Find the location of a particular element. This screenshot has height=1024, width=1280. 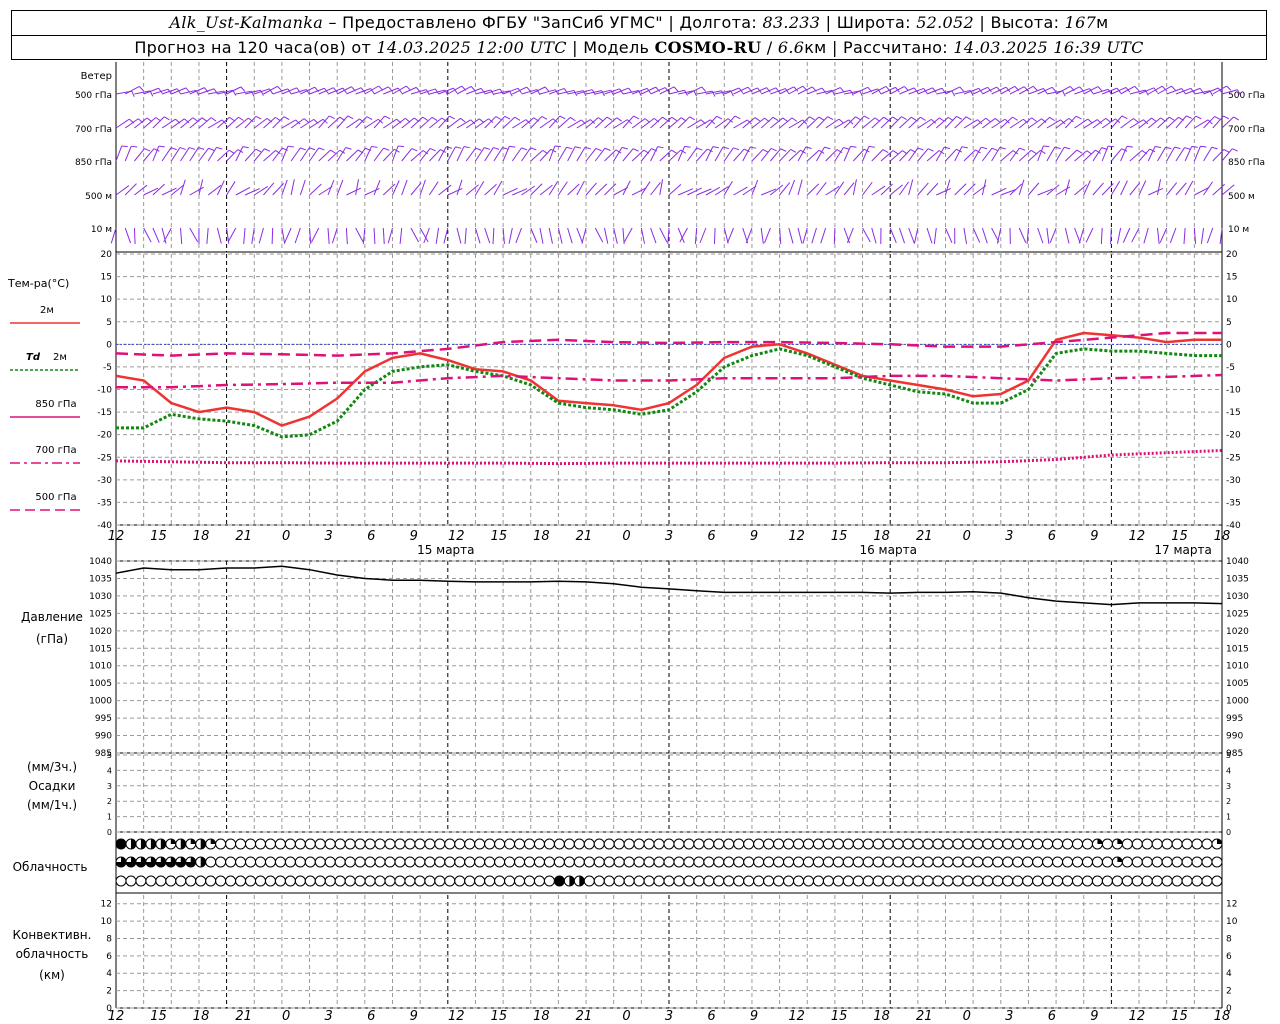

y-tick-label-right: 995 is located at coordinates (1234, 719).